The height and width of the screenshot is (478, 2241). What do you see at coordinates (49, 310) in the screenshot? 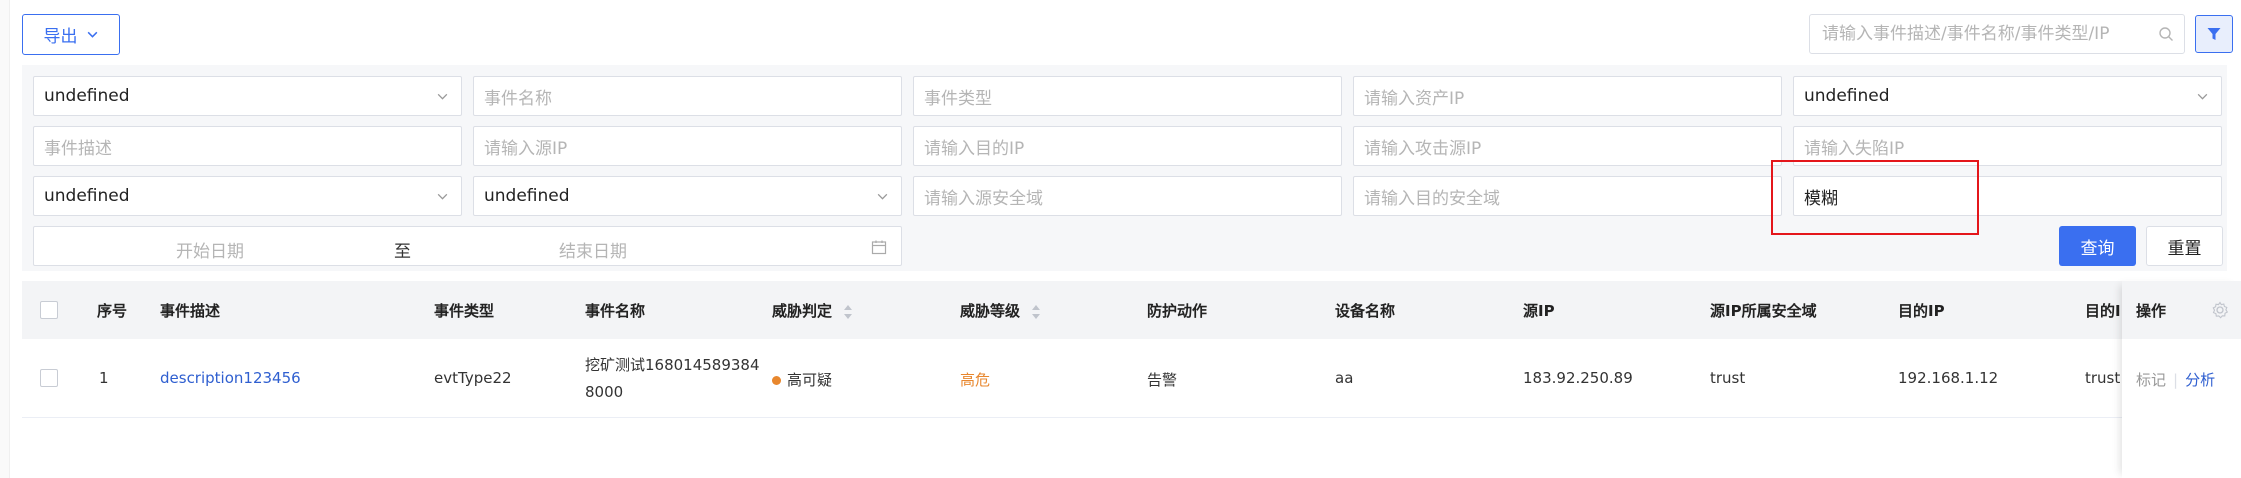
I see `select-all-checkbox` at bounding box center [49, 310].